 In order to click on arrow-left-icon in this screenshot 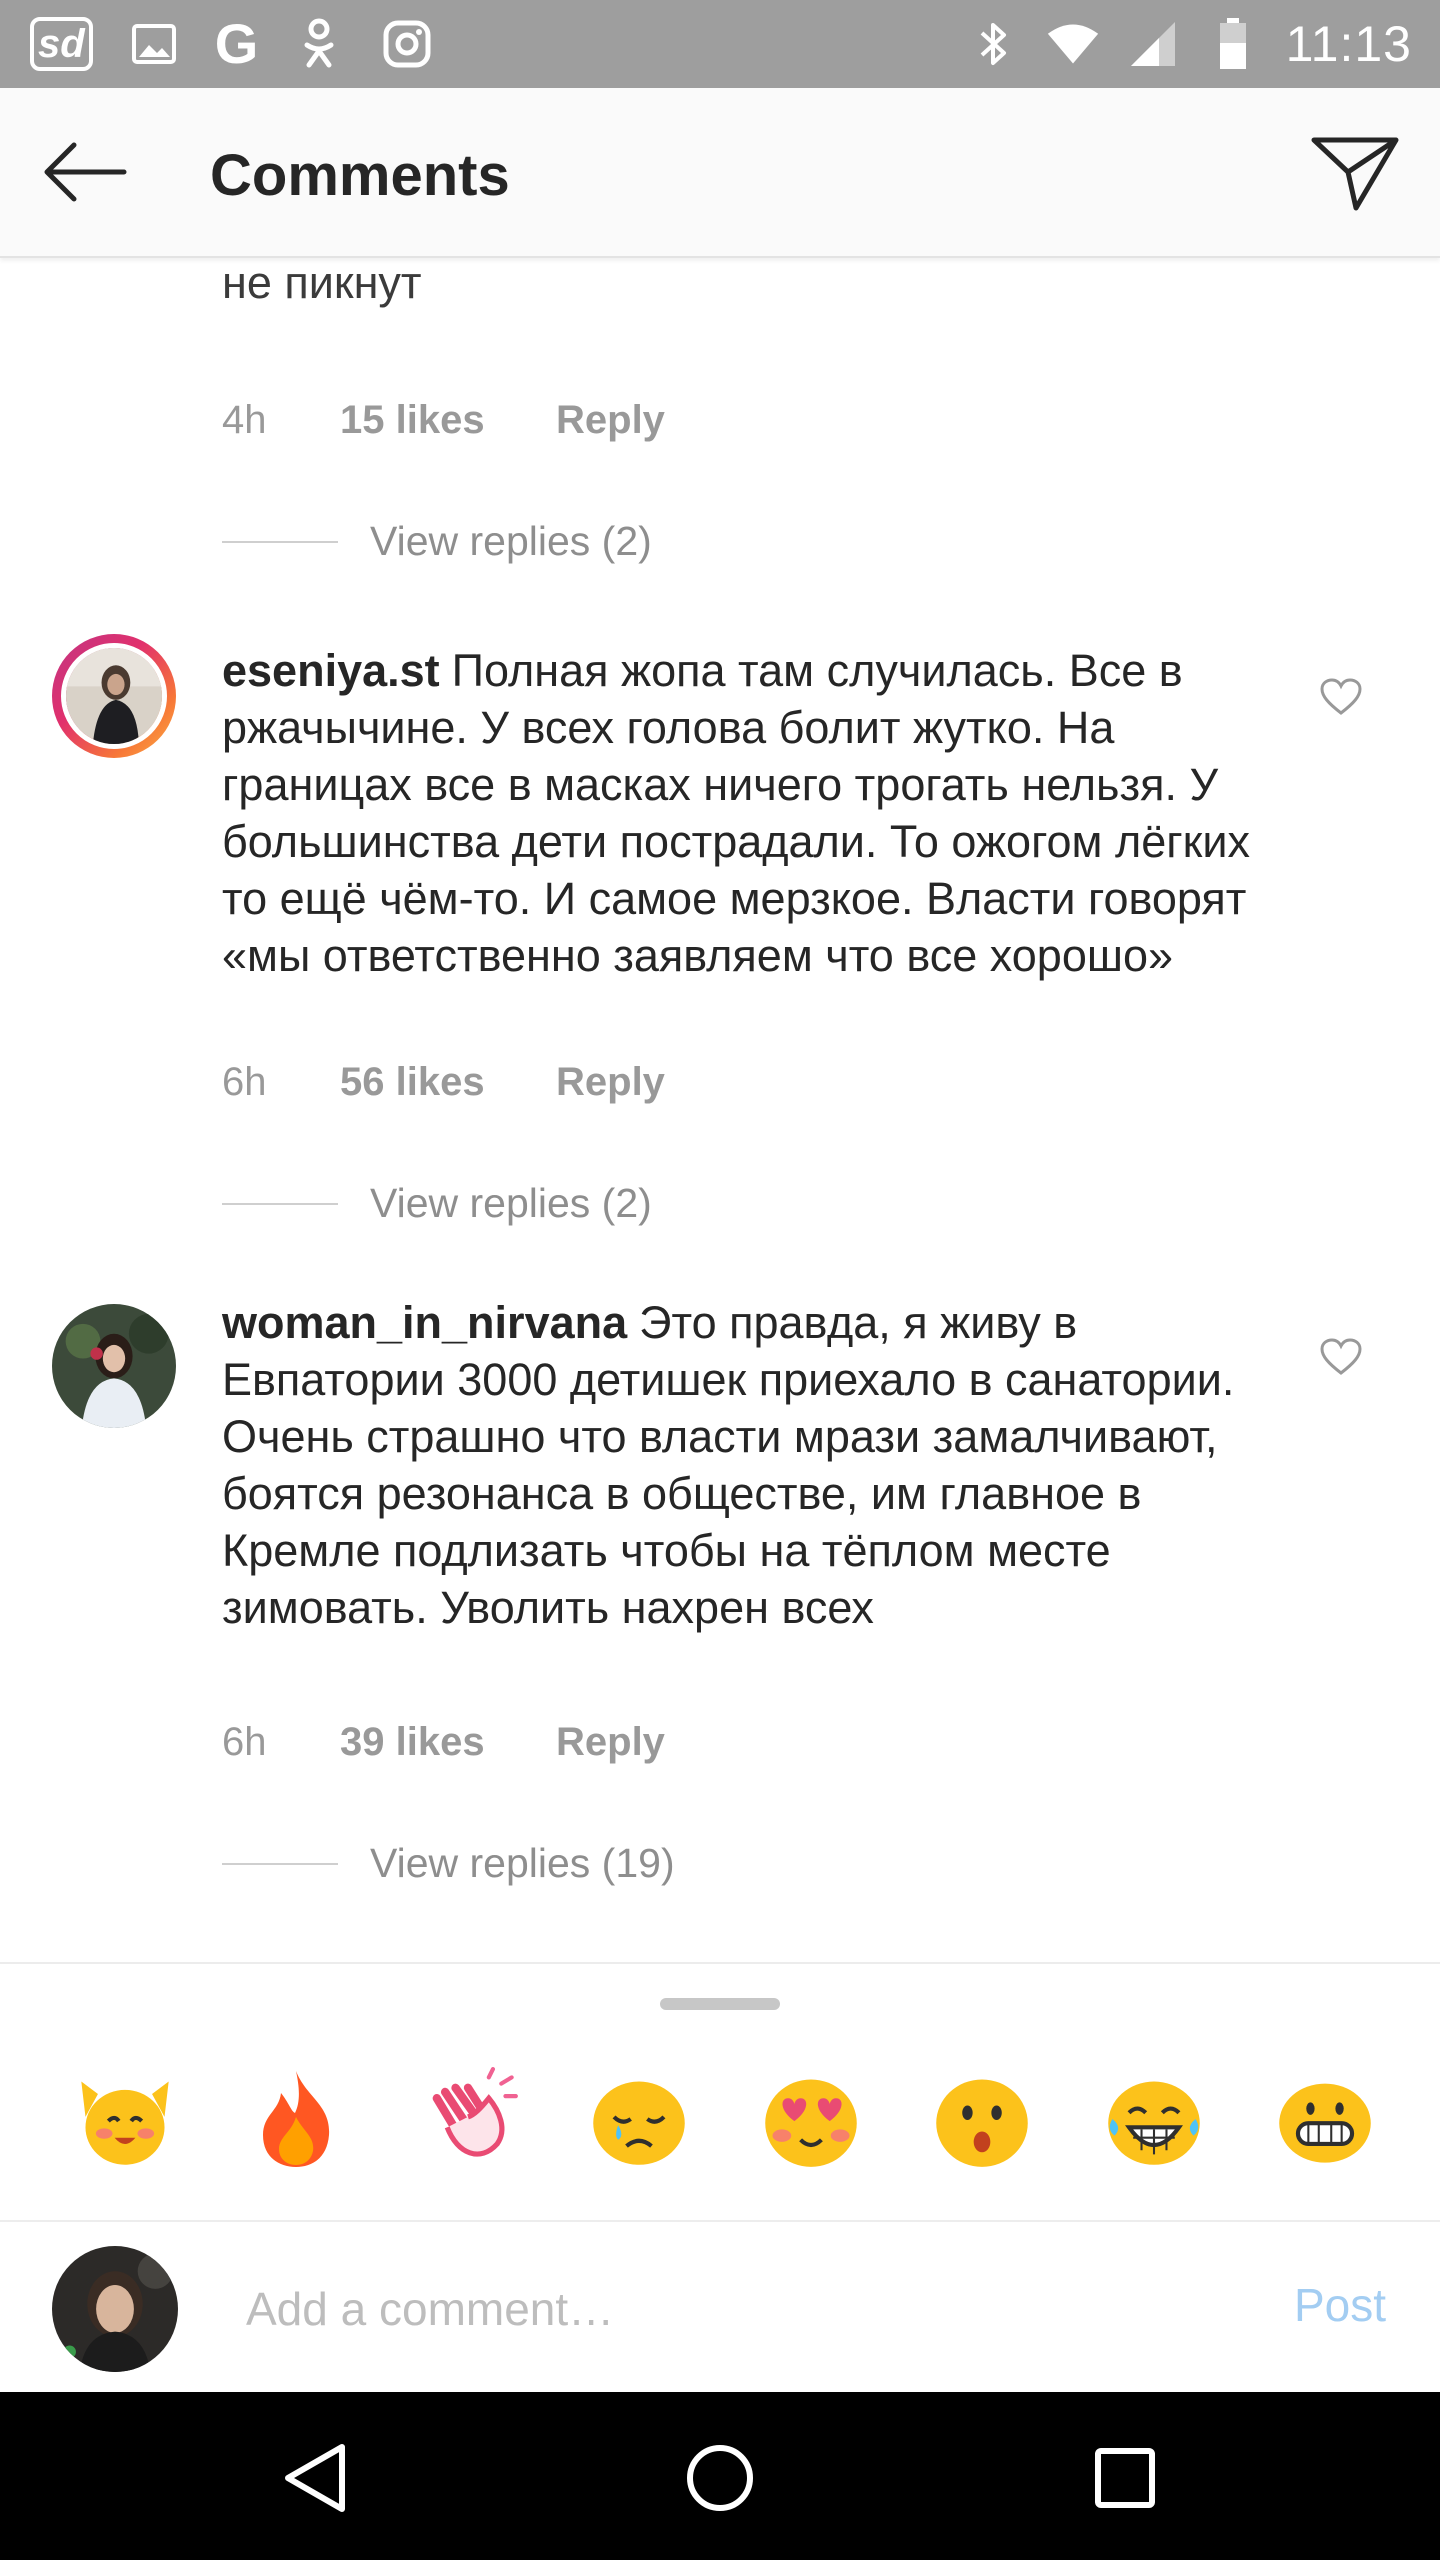, I will do `click(85, 172)`.